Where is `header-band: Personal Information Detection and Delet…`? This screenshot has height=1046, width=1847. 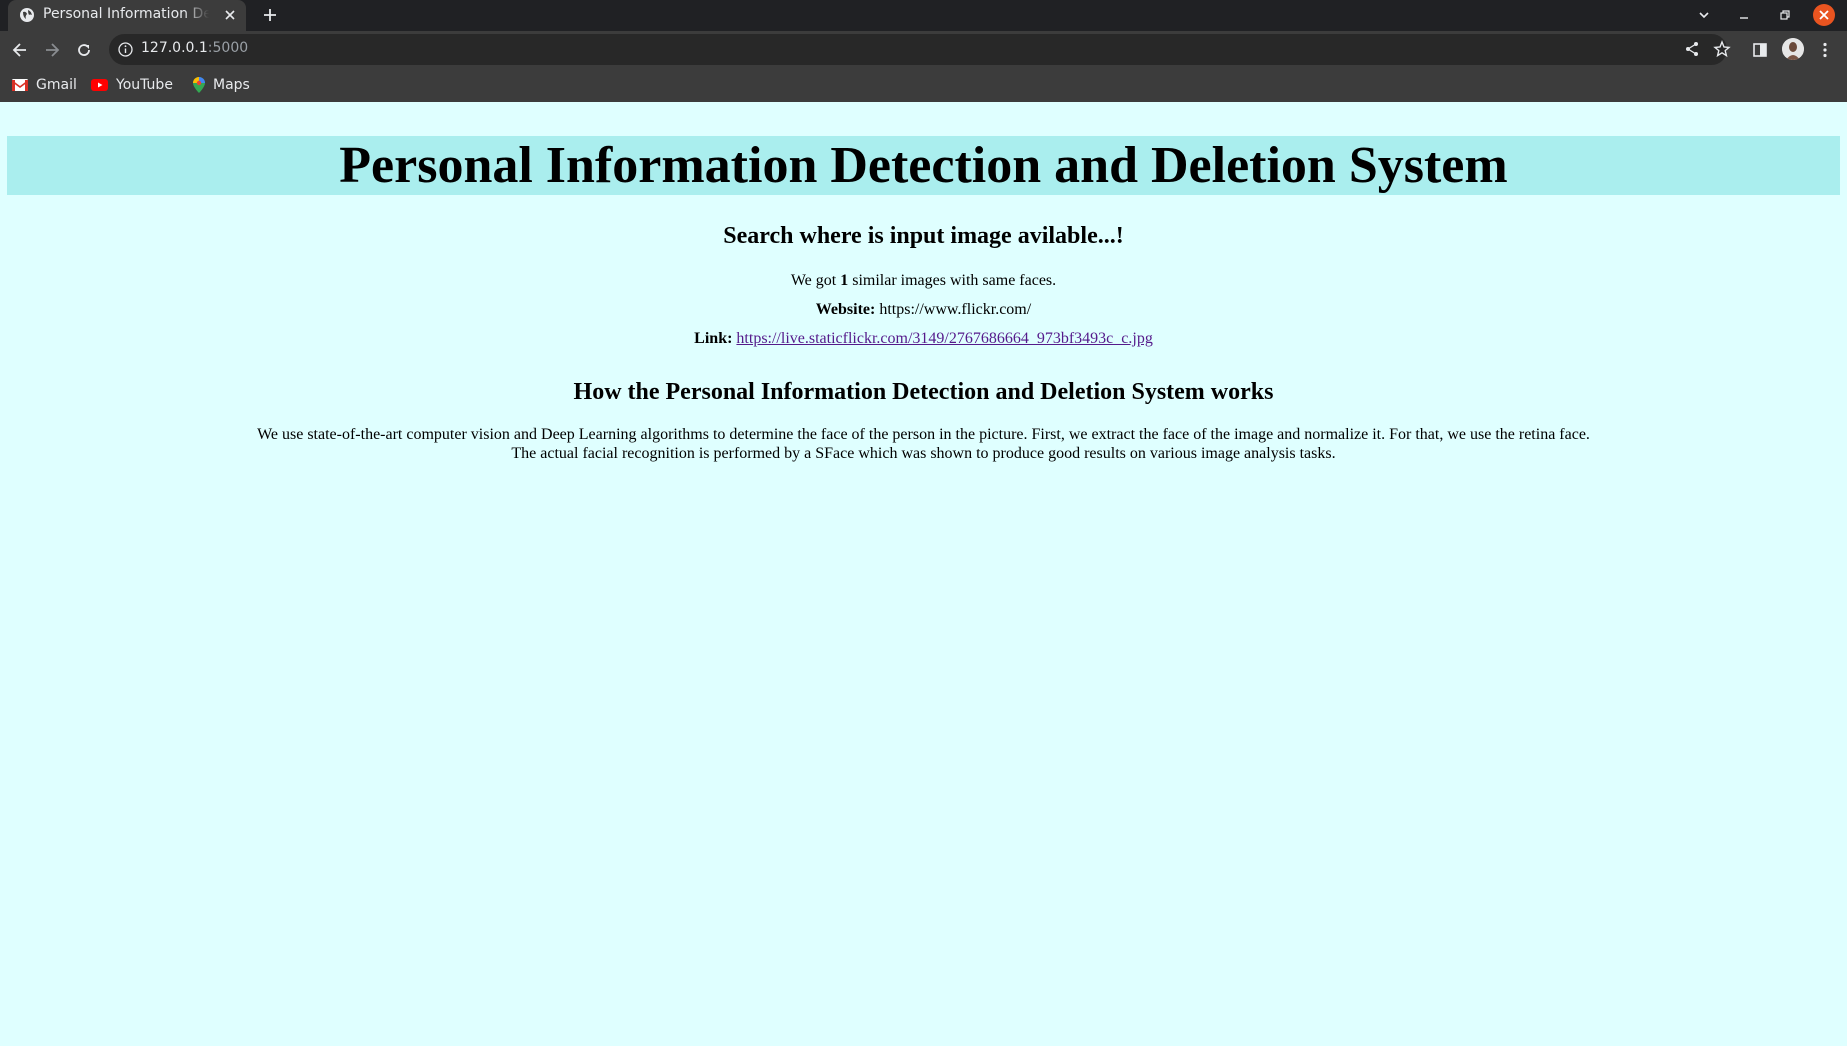
header-band: Personal Information Detection and Delet… is located at coordinates (923, 165).